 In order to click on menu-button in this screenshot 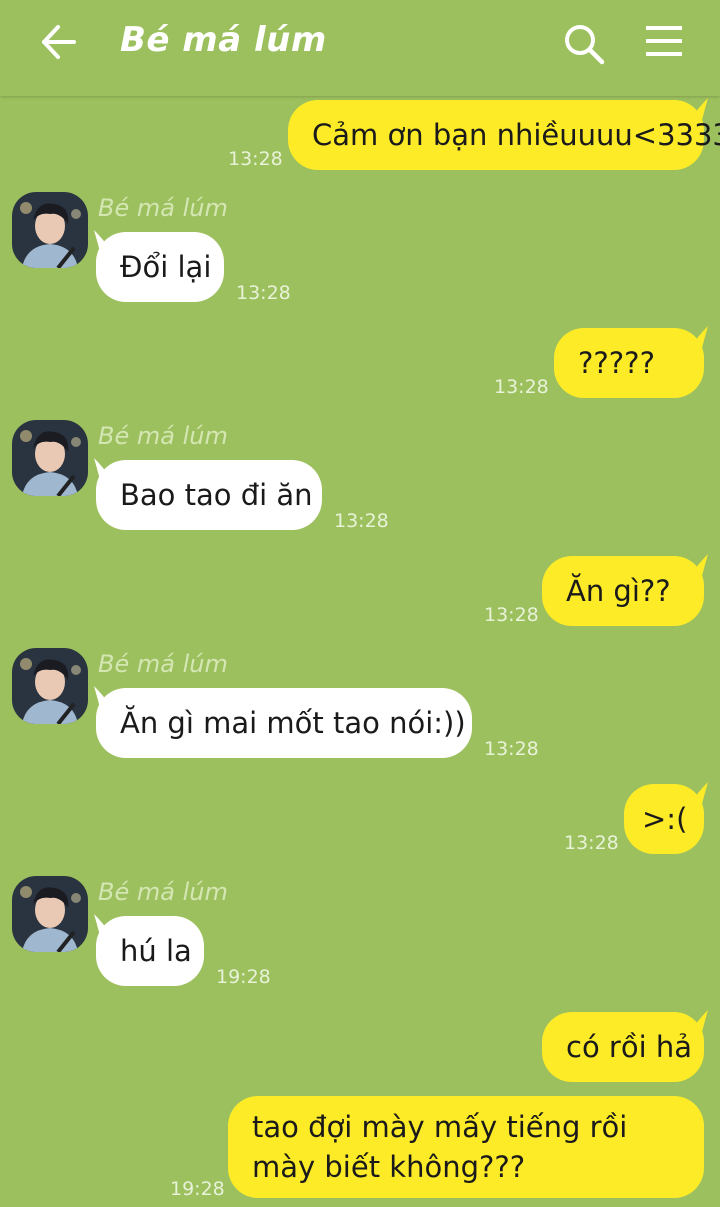, I will do `click(664, 42)`.